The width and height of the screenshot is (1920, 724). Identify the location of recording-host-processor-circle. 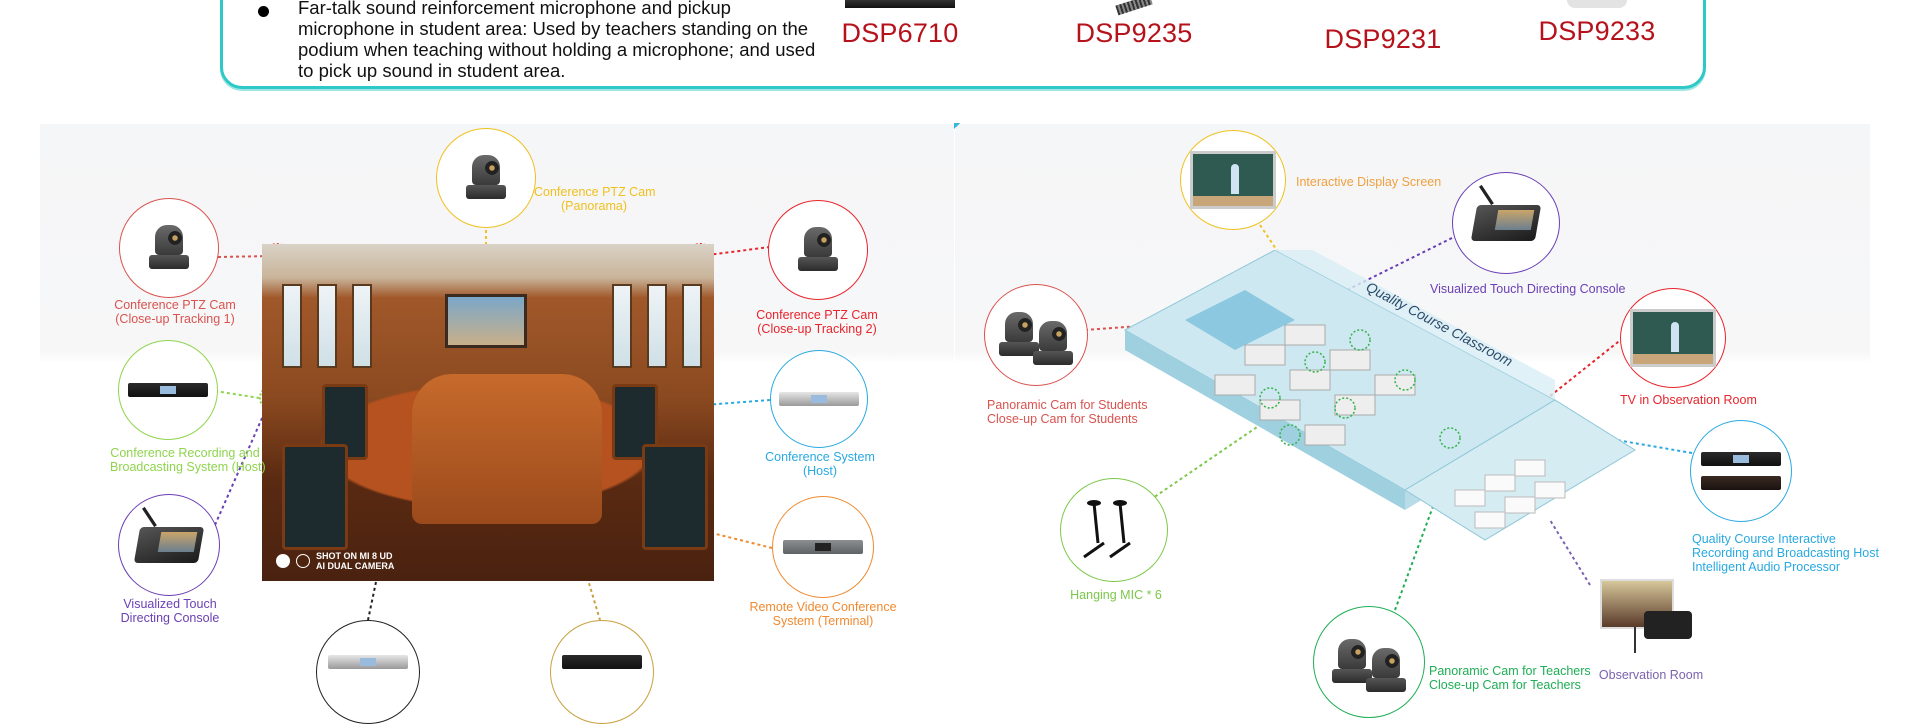
(1741, 471).